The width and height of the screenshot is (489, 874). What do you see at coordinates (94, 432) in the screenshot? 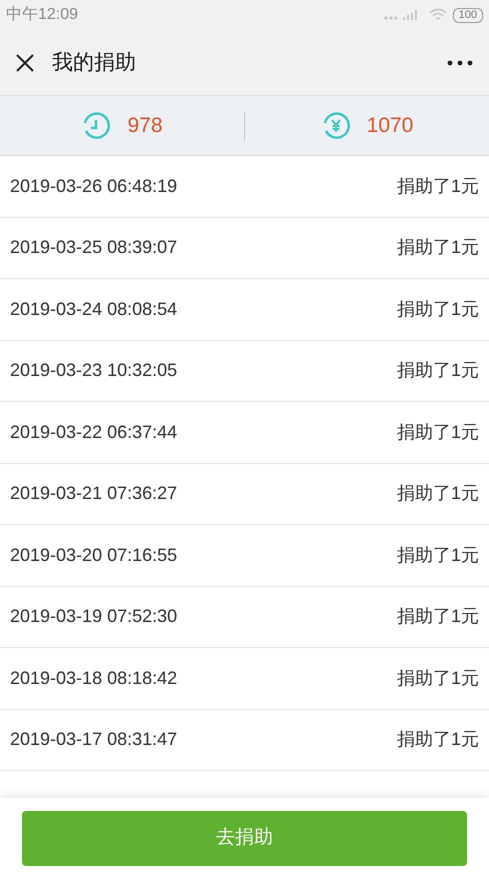
I see `donation-time: 2019-03-22 06:37:44` at bounding box center [94, 432].